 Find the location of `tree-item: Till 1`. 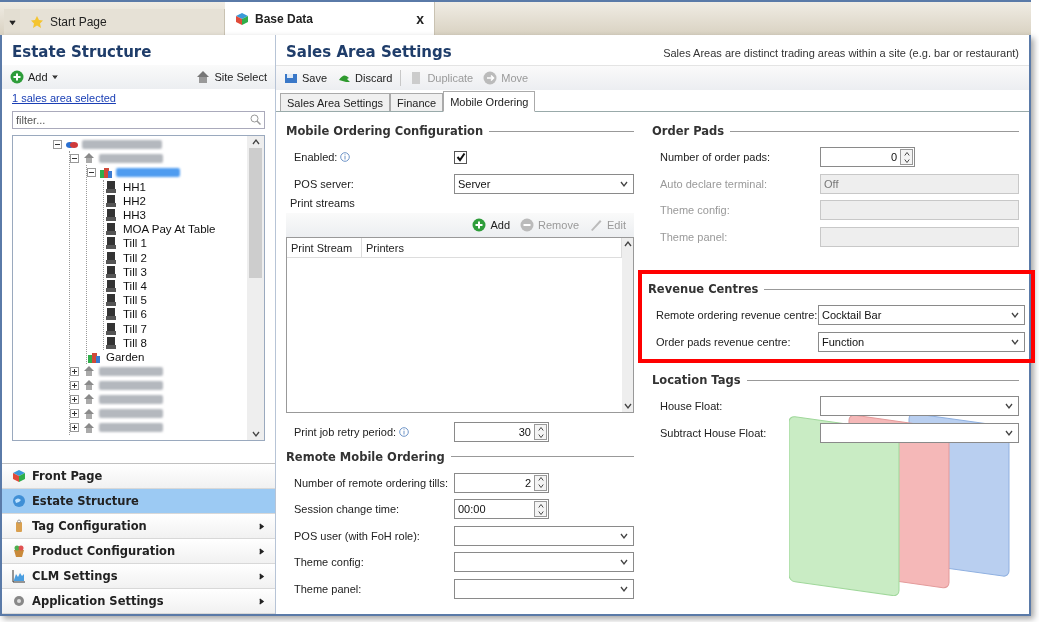

tree-item: Till 1 is located at coordinates (135, 243).